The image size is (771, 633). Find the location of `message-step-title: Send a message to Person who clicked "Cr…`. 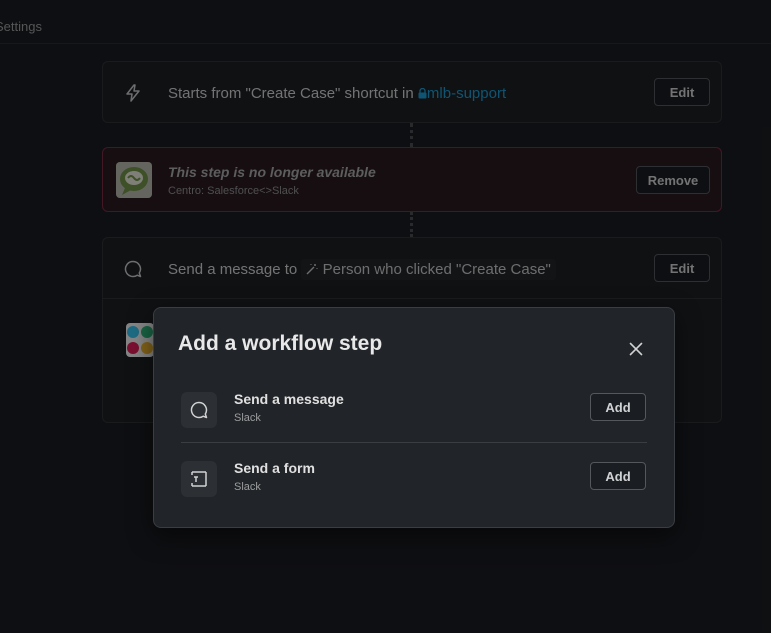

message-step-title: Send a message to Person who clicked "Cr… is located at coordinates (362, 269).